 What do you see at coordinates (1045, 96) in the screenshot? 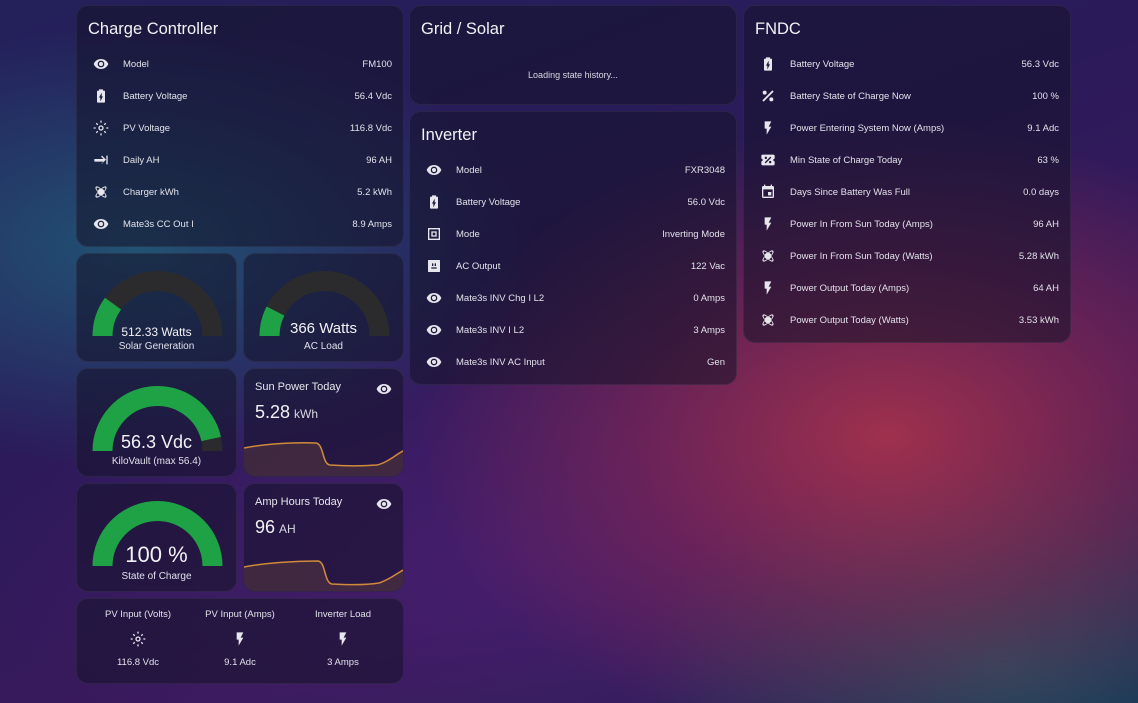
I see `entity-value: 100 %` at bounding box center [1045, 96].